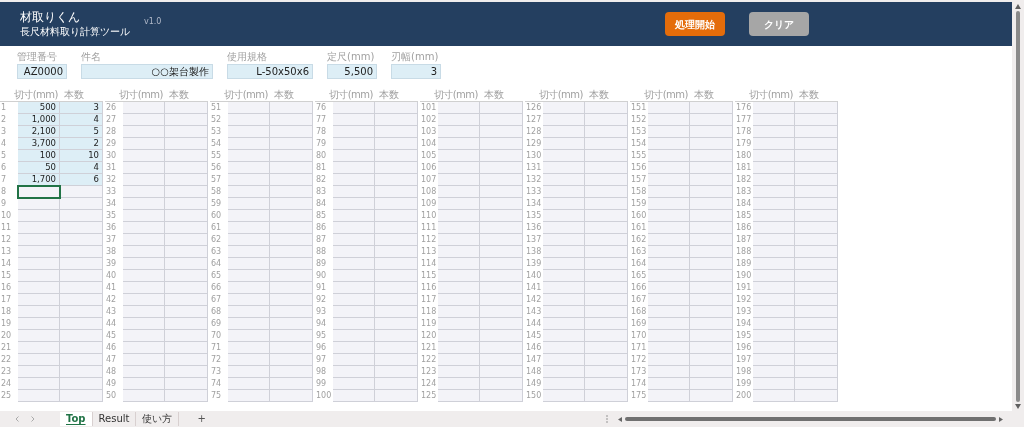 Image resolution: width=1024 pixels, height=427 pixels. I want to click on sheet-tab: Result, so click(114, 419).